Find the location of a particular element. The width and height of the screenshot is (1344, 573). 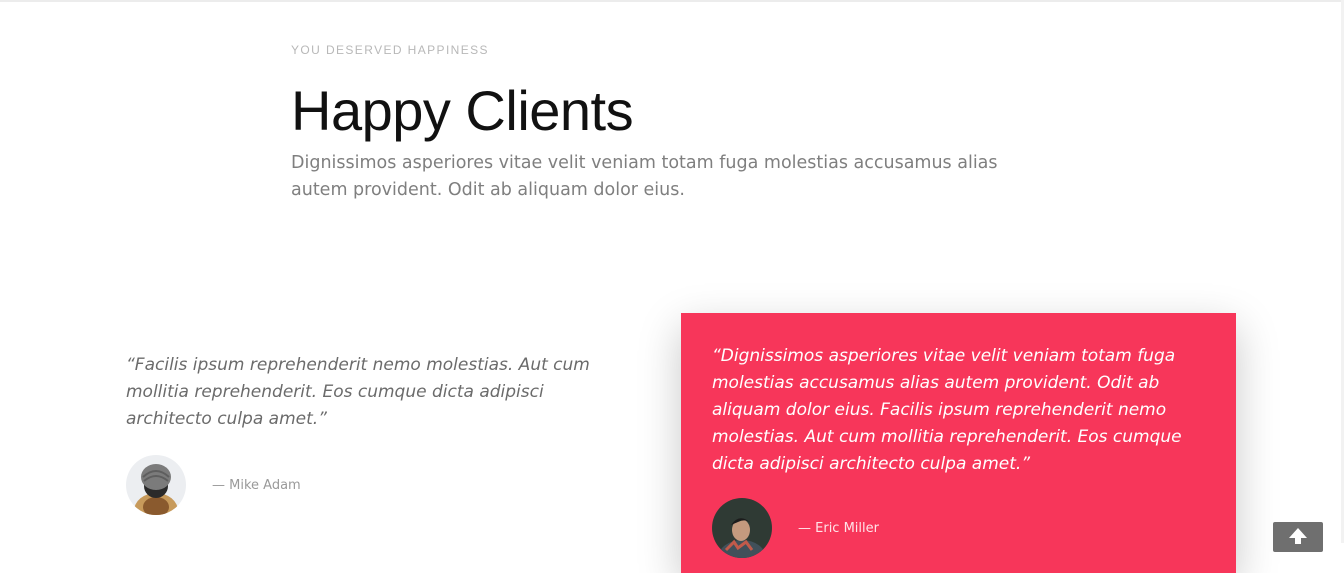

testimonial-author: — Mike Adam is located at coordinates (256, 485).